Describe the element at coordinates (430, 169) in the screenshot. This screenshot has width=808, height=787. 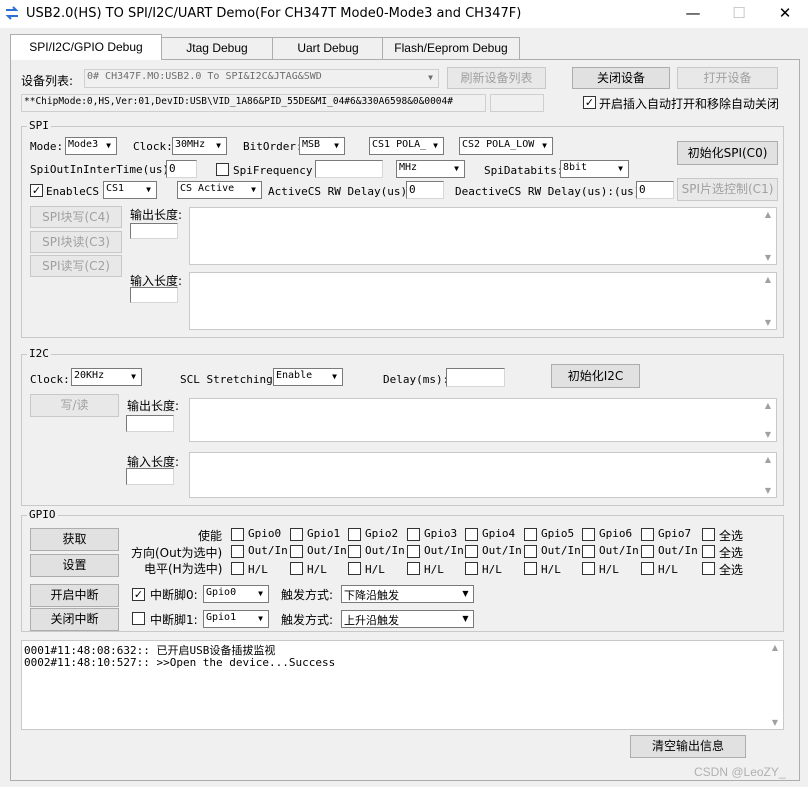
I see `spi-frequency-unit-select: MHz ▼` at that location.